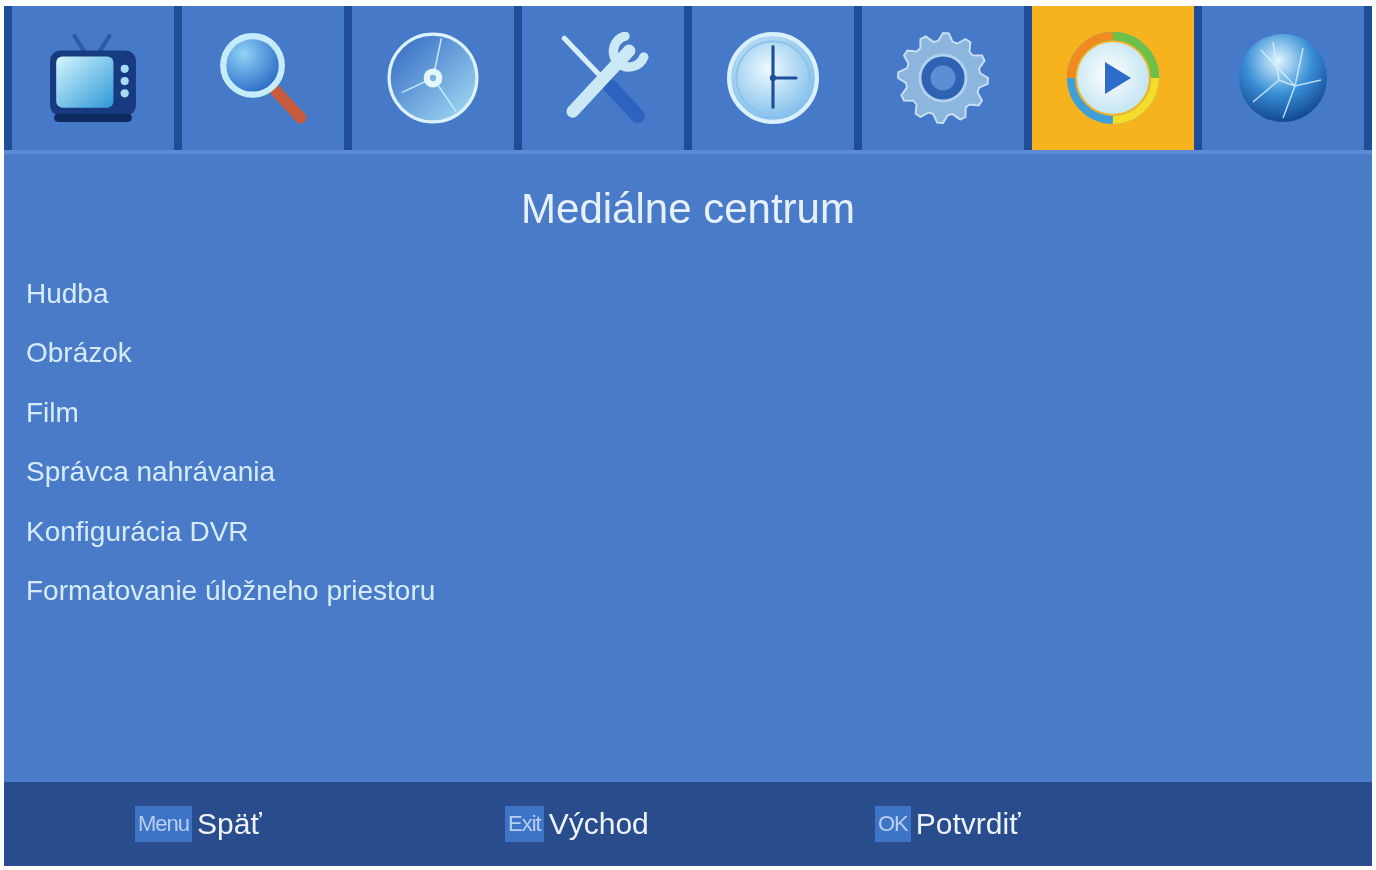  What do you see at coordinates (893, 824) in the screenshot?
I see `key-label: OK` at bounding box center [893, 824].